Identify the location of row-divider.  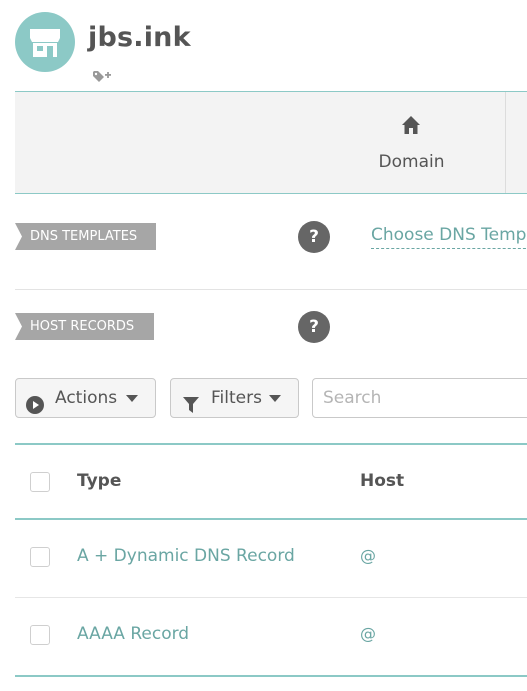
(271, 597).